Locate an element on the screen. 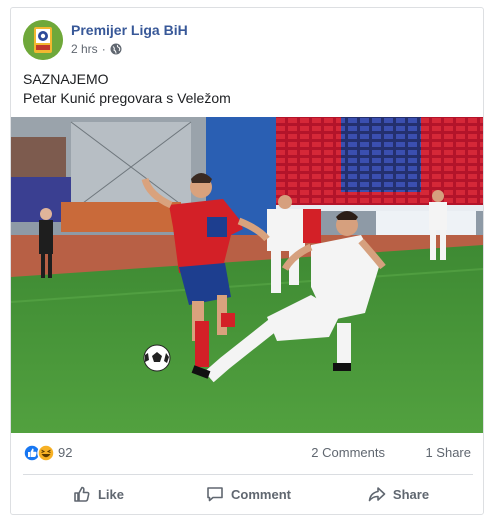 This screenshot has width=494, height=522. post-meta: 2 hrs · is located at coordinates (96, 49).